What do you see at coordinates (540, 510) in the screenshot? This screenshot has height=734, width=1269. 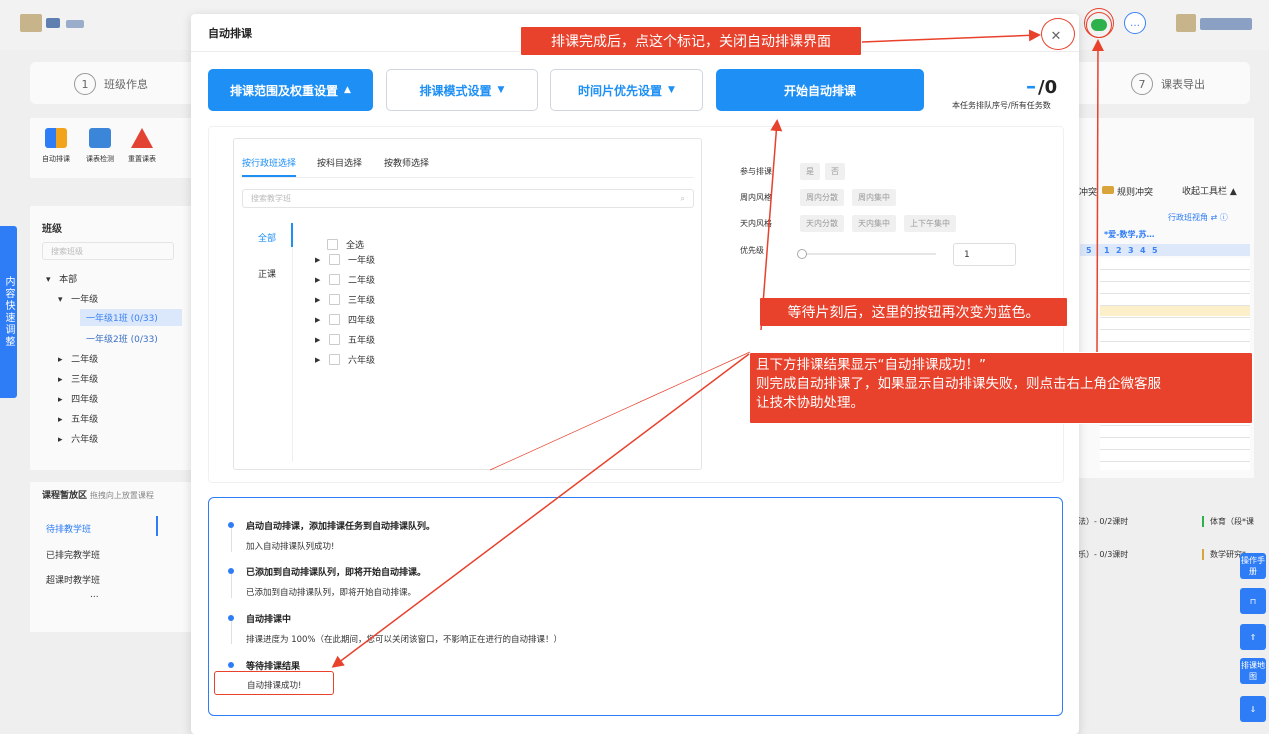 I see `arrow-to-result` at bounding box center [540, 510].